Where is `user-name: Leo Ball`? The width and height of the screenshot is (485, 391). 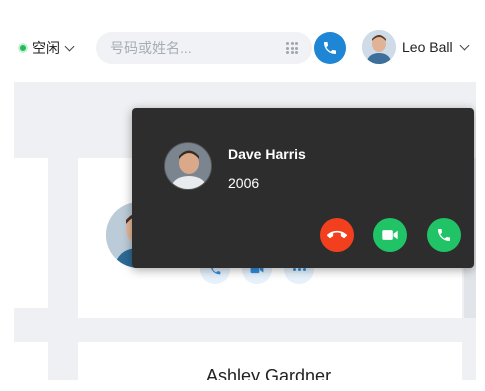 user-name: Leo Ball is located at coordinates (427, 47).